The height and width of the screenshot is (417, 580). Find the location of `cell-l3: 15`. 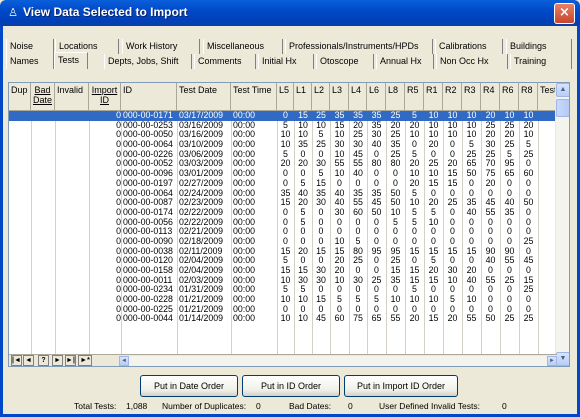

cell-l3: 15 is located at coordinates (339, 251).